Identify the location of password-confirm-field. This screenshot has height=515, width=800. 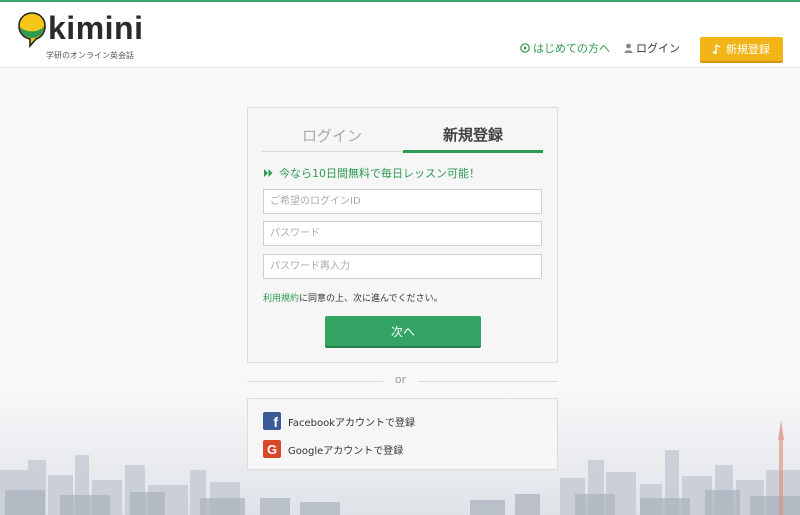
(402, 266).